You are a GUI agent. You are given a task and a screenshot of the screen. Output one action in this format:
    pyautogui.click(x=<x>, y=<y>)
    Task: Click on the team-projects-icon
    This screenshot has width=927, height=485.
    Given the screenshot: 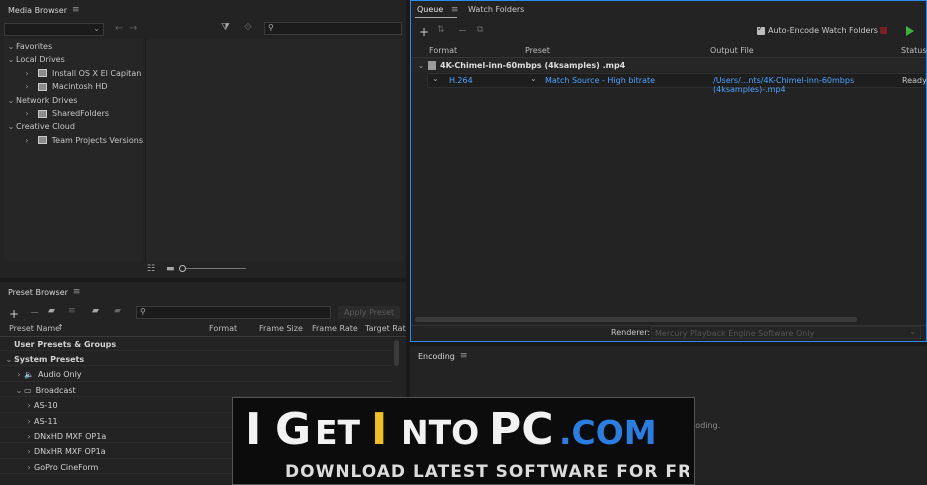 What is the action you would take?
    pyautogui.click(x=42, y=140)
    